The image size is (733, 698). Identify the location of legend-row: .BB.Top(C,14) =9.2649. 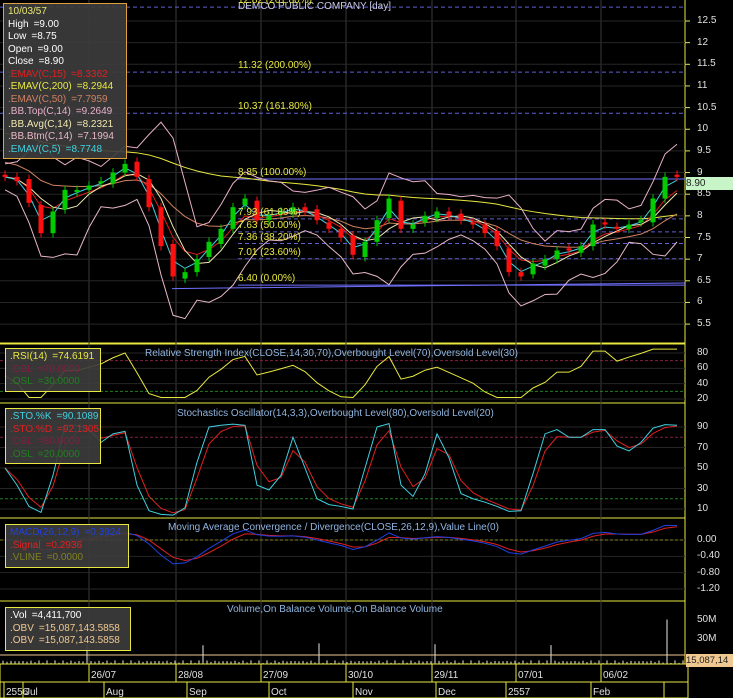
(65, 112).